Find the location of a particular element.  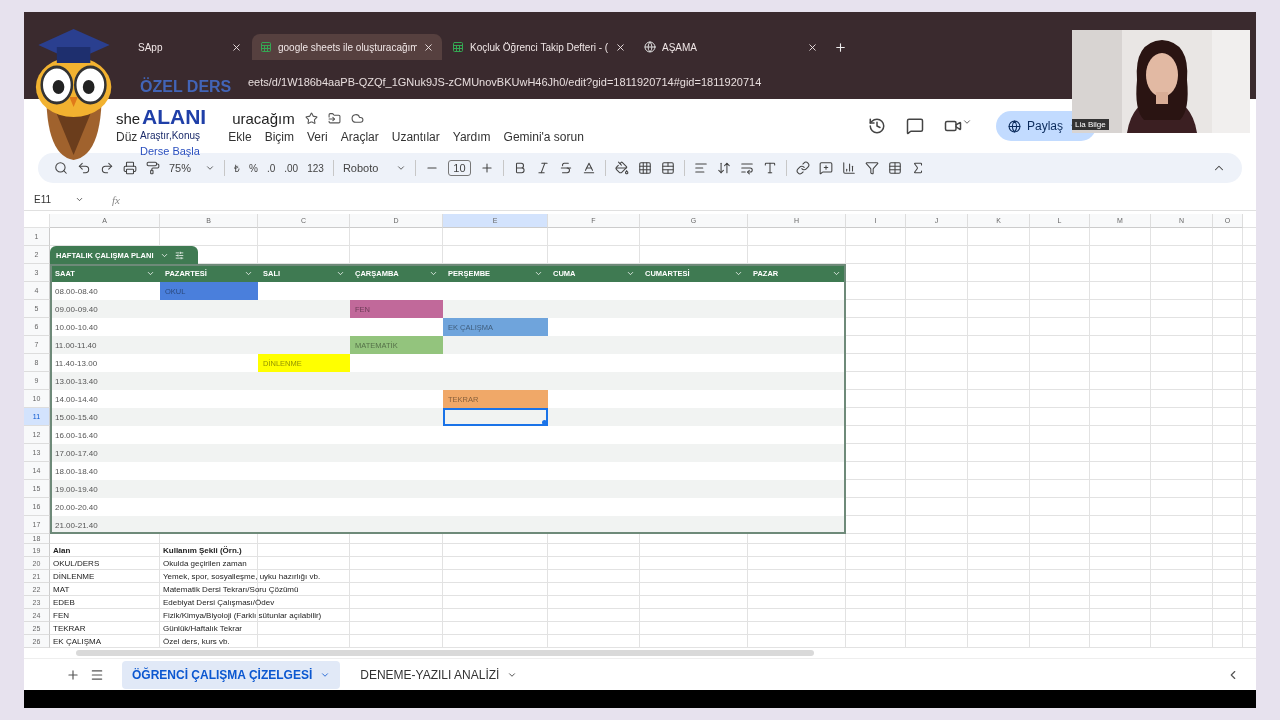

table-cell-text: Alan is located at coordinates (62, 551).